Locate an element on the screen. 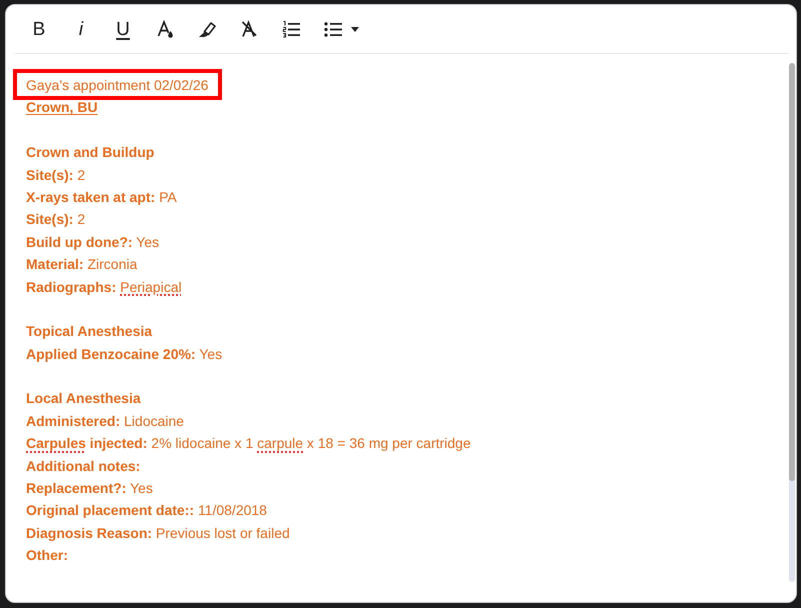 This screenshot has height=608, width=801. font-color-icon is located at coordinates (165, 29).